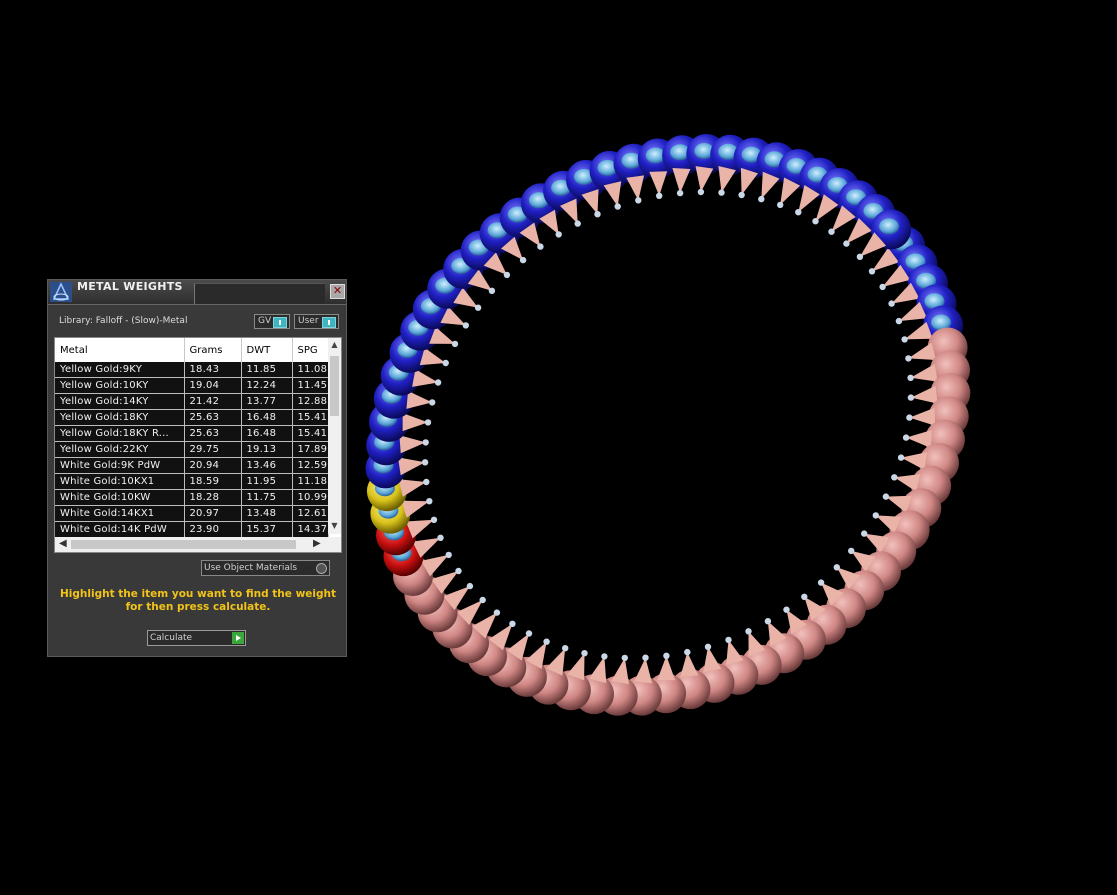 This screenshot has height=895, width=1117. What do you see at coordinates (213, 465) in the screenshot?
I see `cell-grams: 20.94` at bounding box center [213, 465].